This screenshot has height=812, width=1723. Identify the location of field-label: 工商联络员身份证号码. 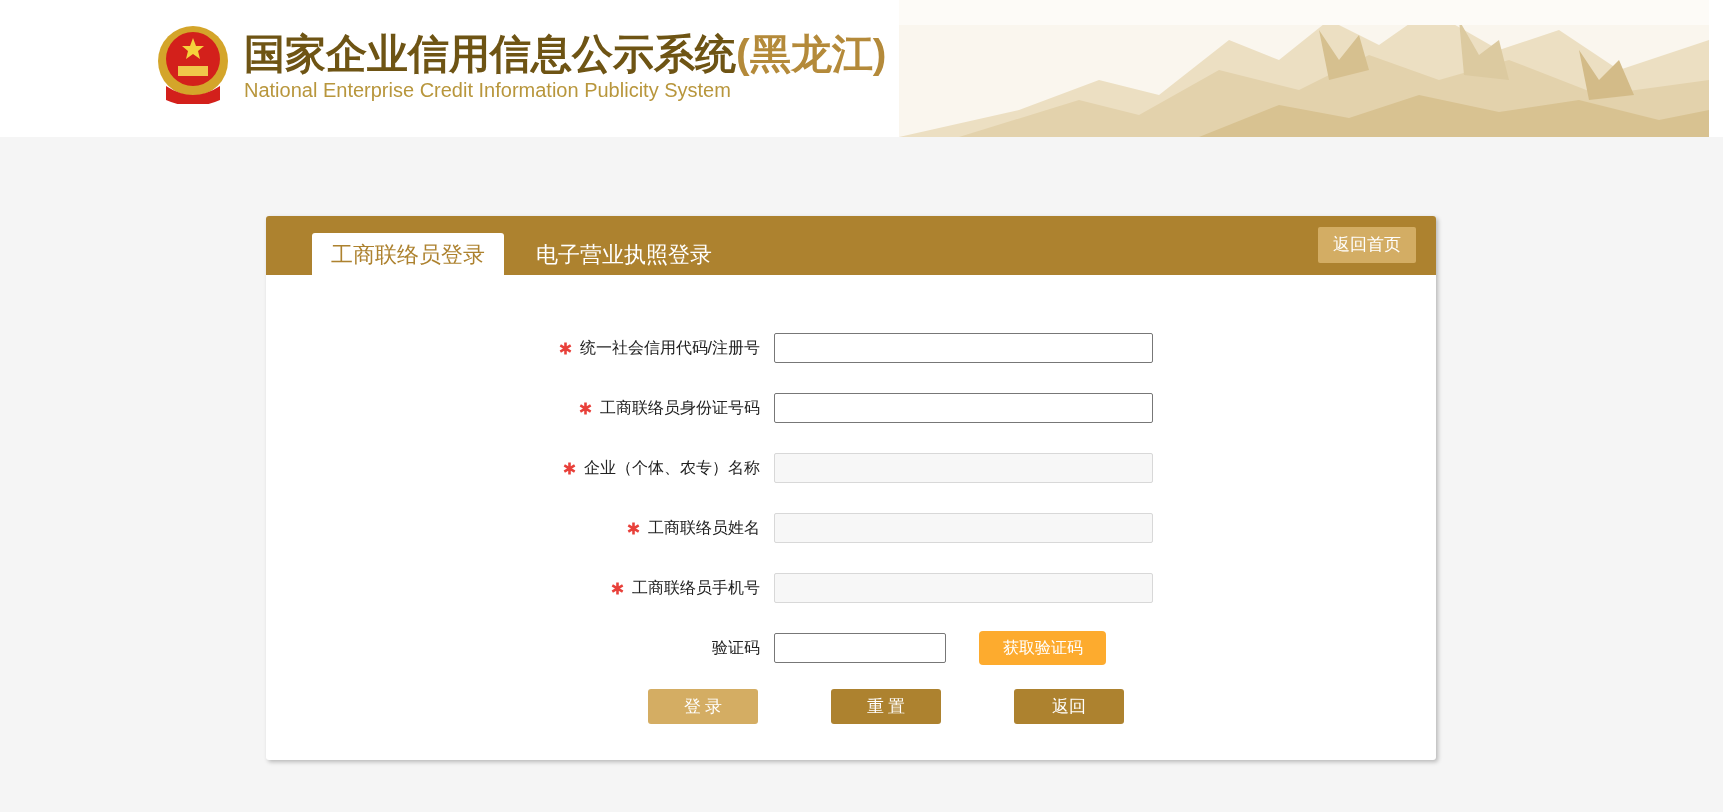
(680, 408).